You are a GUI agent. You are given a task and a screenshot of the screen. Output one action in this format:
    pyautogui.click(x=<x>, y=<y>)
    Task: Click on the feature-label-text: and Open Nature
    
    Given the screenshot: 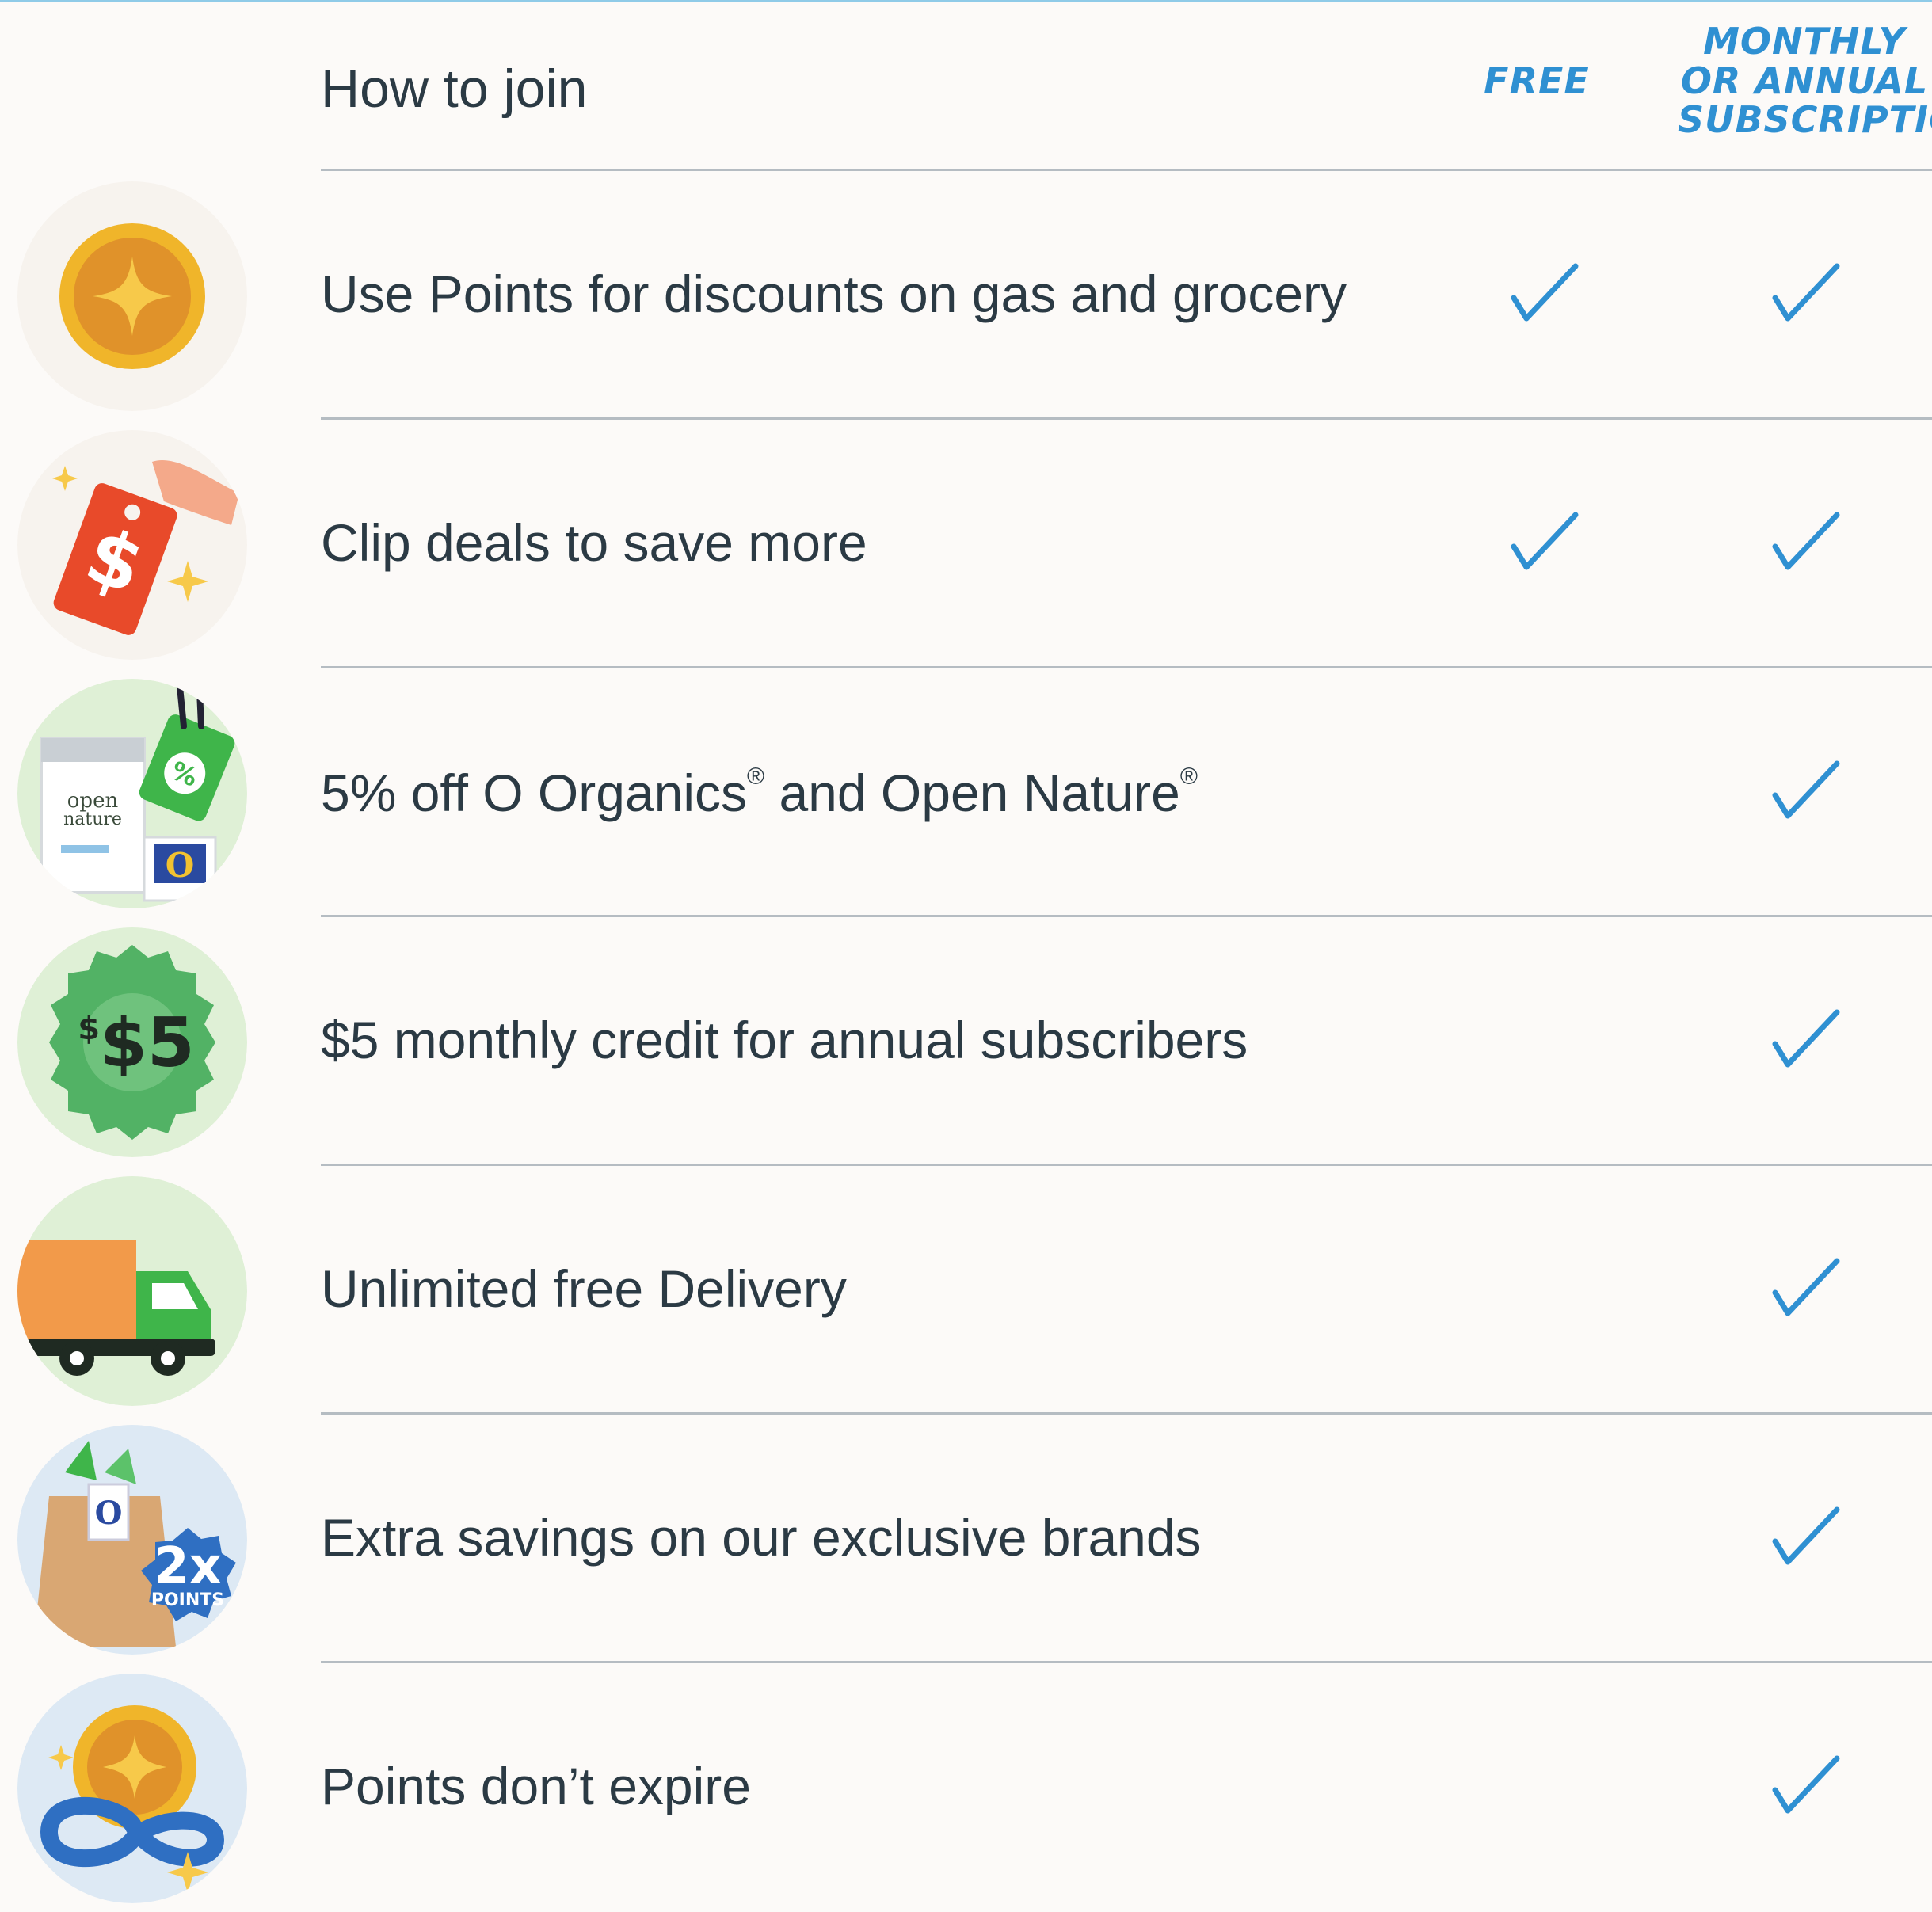 What is the action you would take?
    pyautogui.click(x=972, y=793)
    